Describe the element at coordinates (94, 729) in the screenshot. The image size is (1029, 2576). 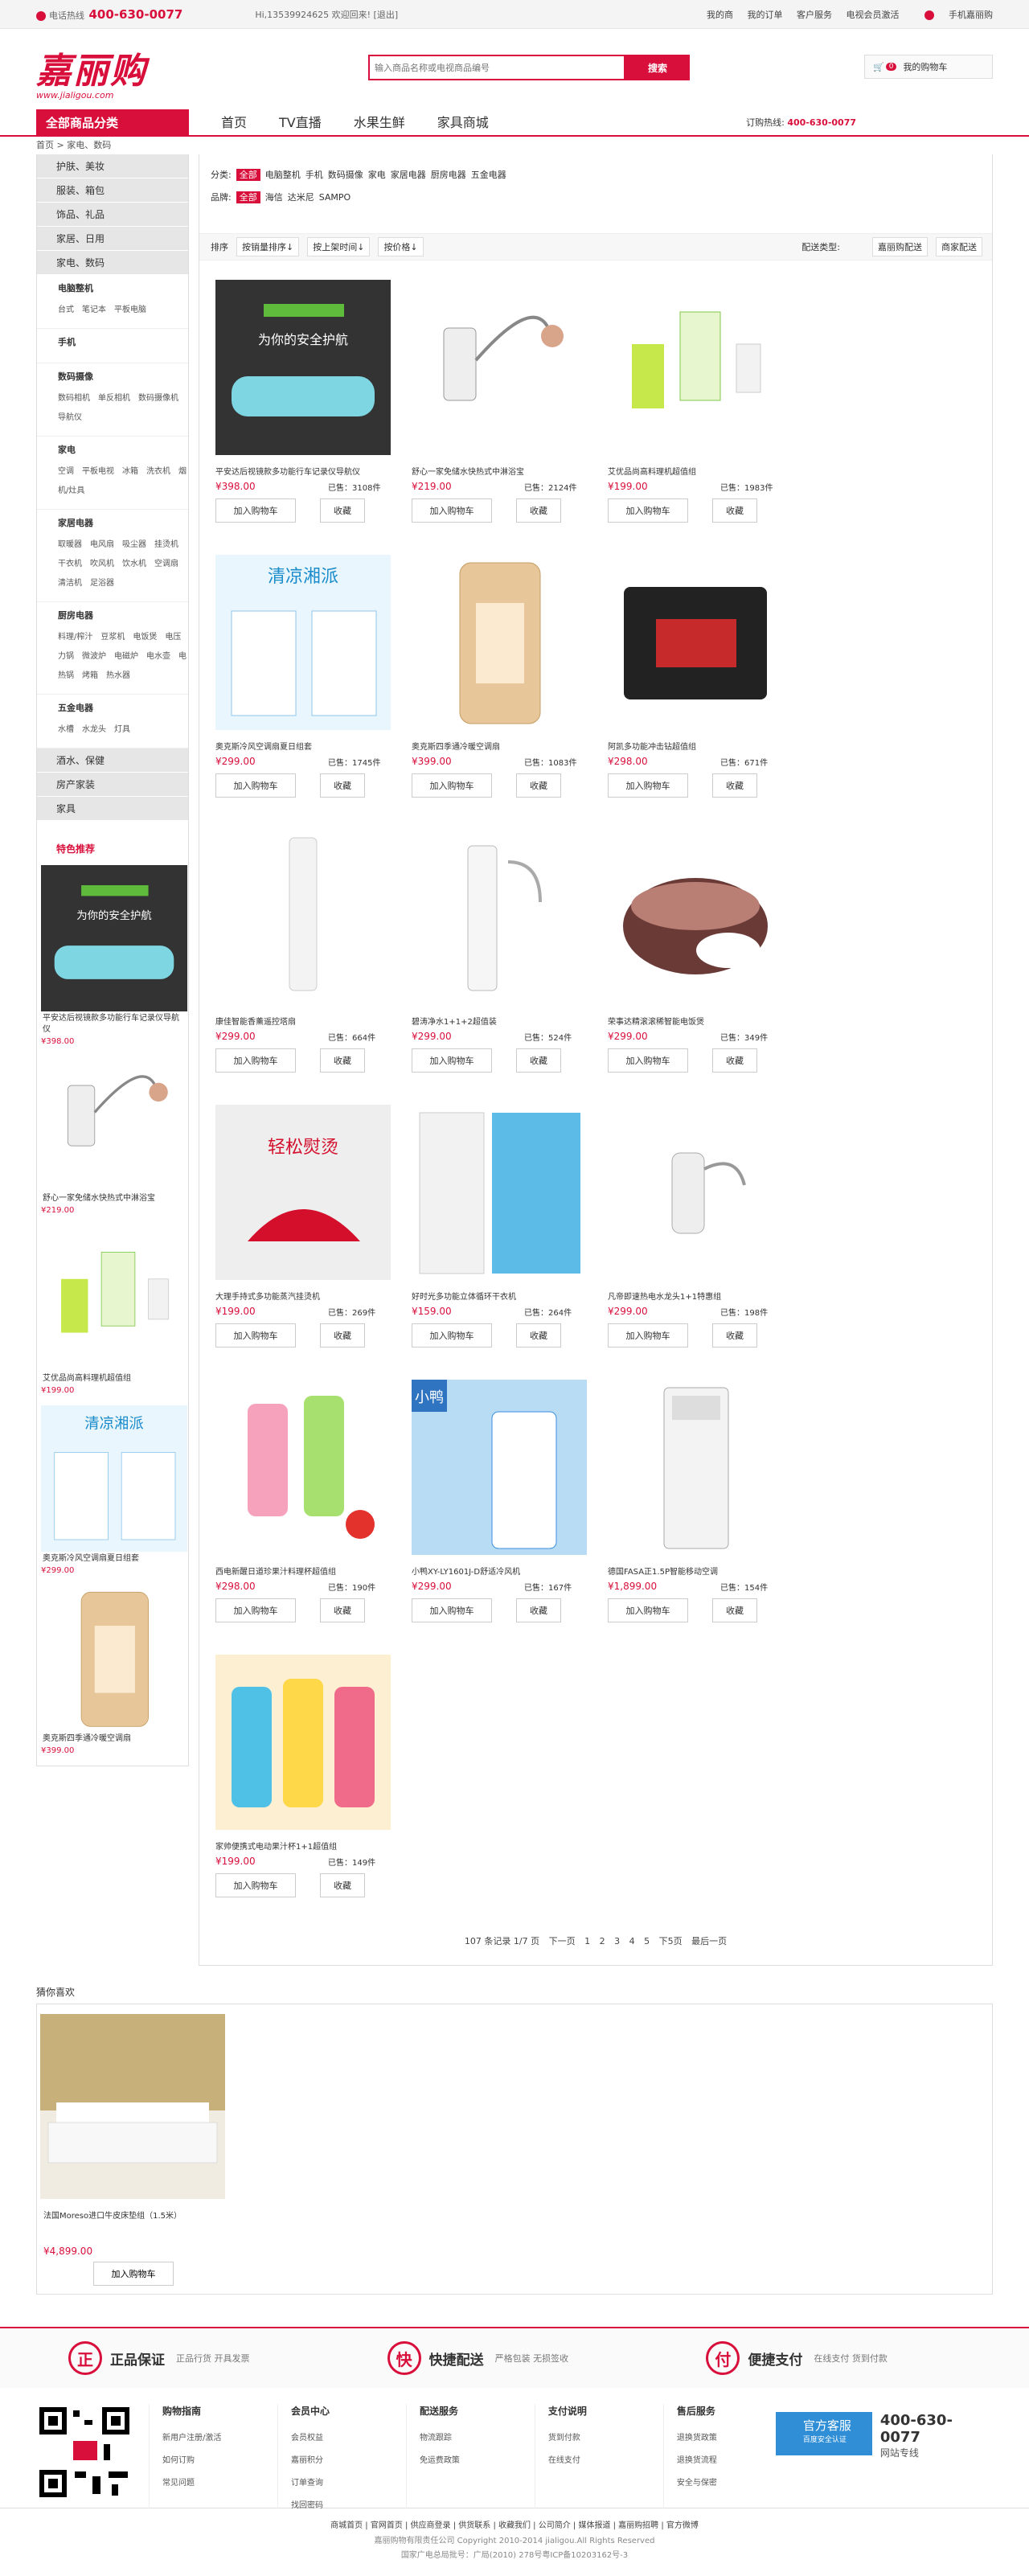
I see `sidebar-subitem: 水龙头` at that location.